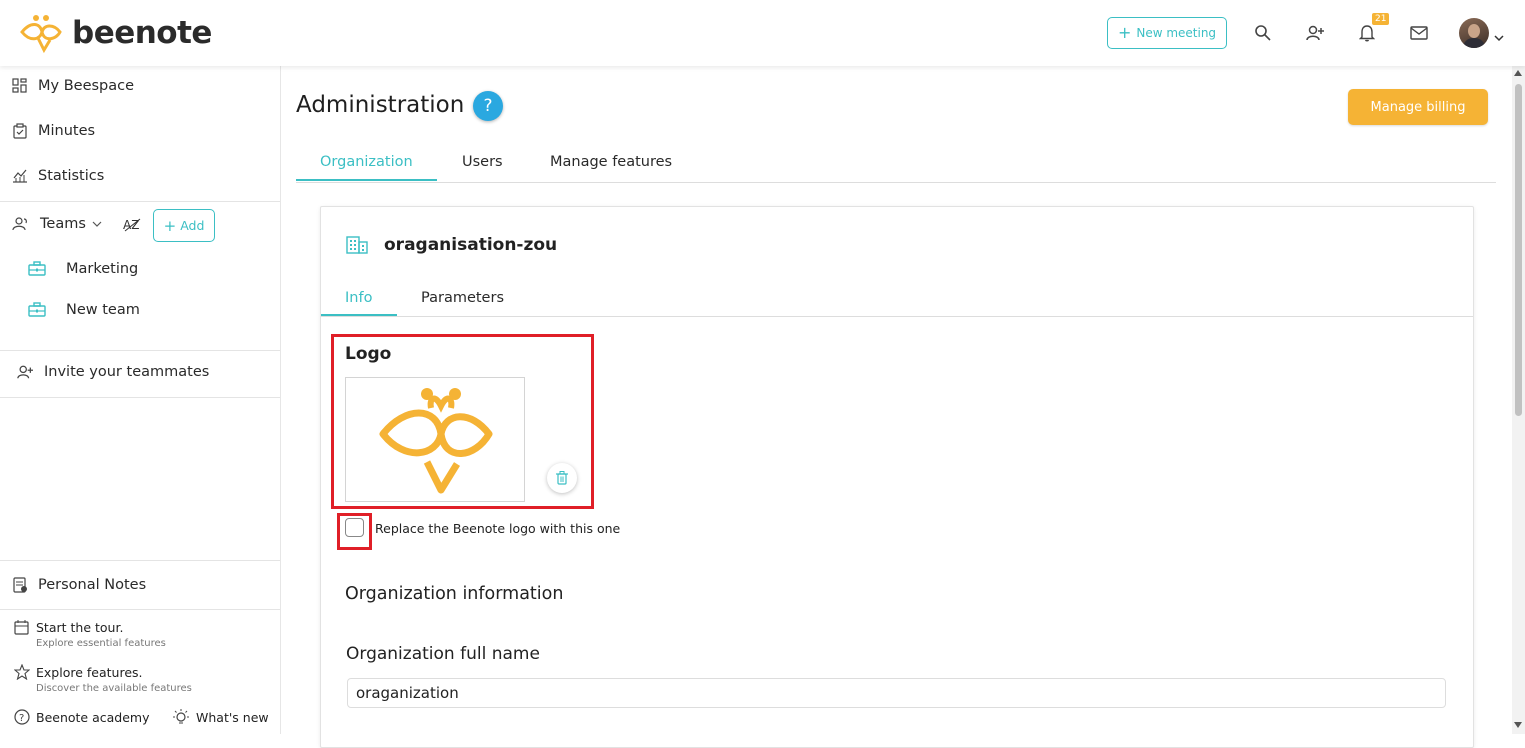  I want to click on lightbulb-icon, so click(181, 716).